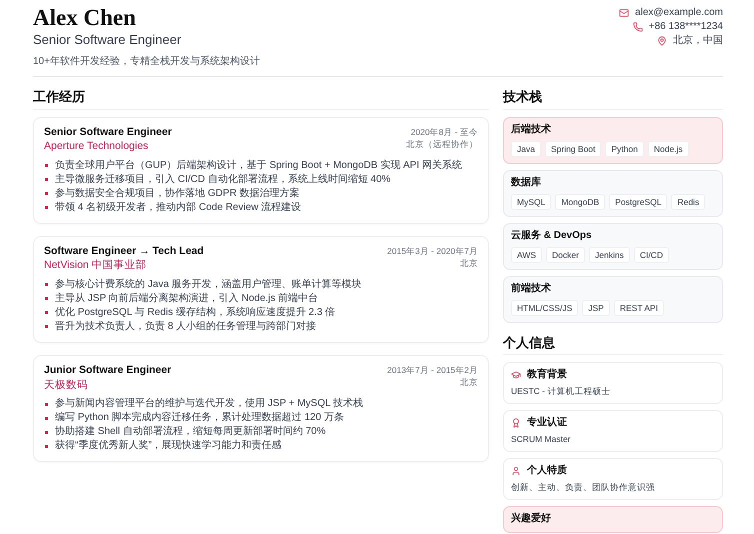 The height and width of the screenshot is (534, 754). What do you see at coordinates (609, 254) in the screenshot?
I see `skill-tag: Jenkins` at bounding box center [609, 254].